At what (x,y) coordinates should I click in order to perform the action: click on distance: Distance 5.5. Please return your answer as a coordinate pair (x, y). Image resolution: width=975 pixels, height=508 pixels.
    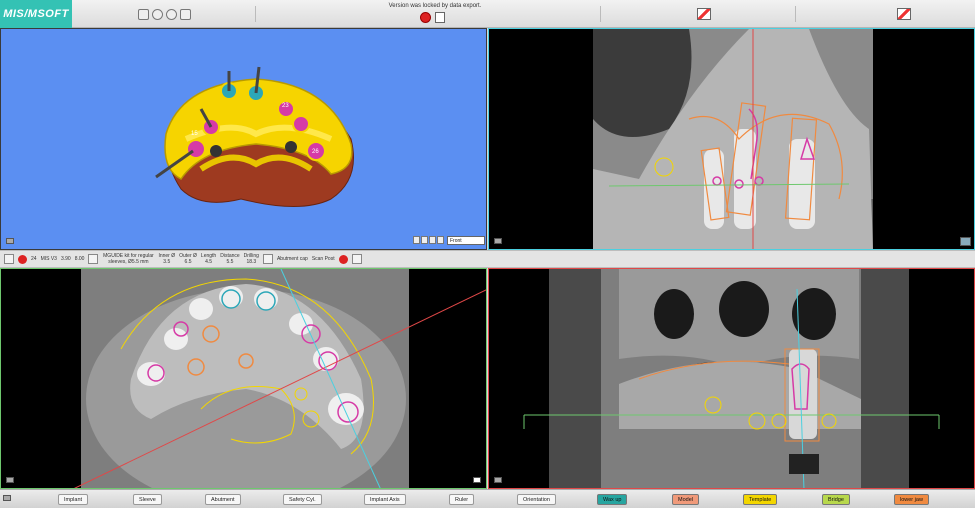
    Looking at the image, I should click on (230, 259).